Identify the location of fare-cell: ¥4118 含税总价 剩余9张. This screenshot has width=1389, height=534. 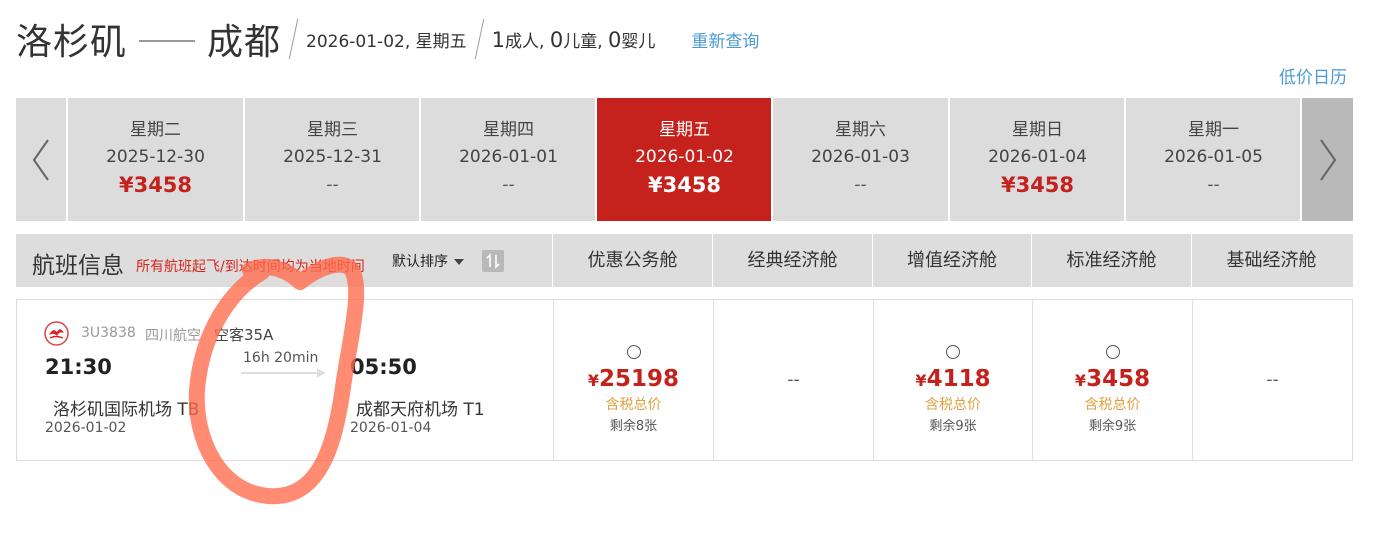
(953, 380).